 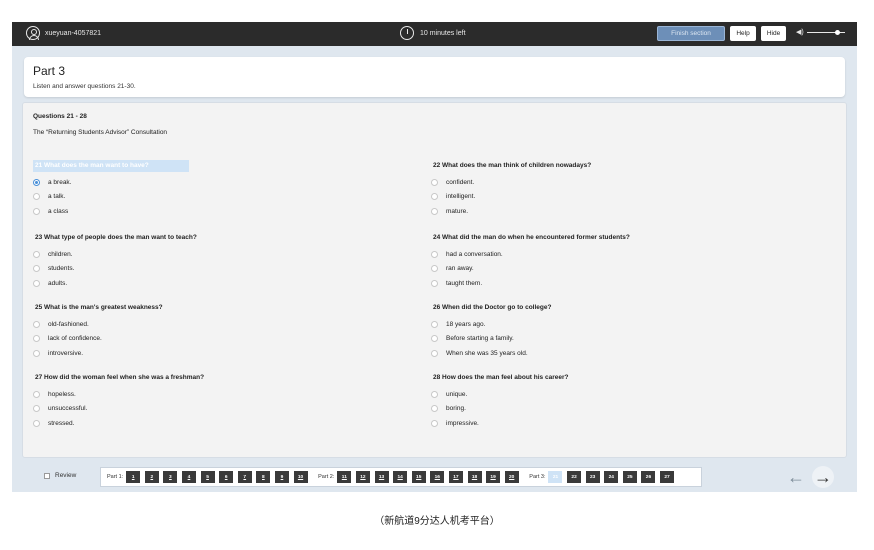 What do you see at coordinates (228, 211) in the screenshot?
I see `option: a class` at bounding box center [228, 211].